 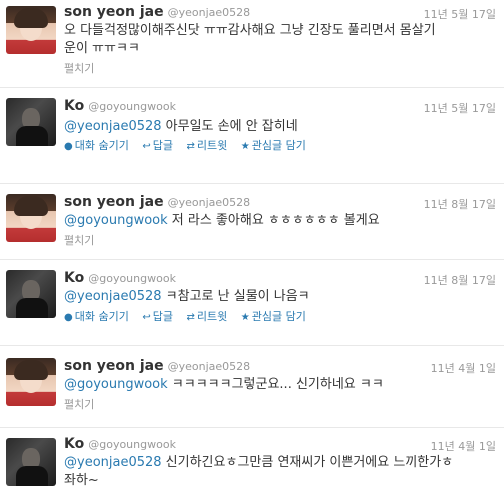 I want to click on tweet-text: @goyoungwook ㅋㅋㅋㅋㅋ그렇군요... 신기하네요 ㅋㅋ, so click(x=224, y=384).